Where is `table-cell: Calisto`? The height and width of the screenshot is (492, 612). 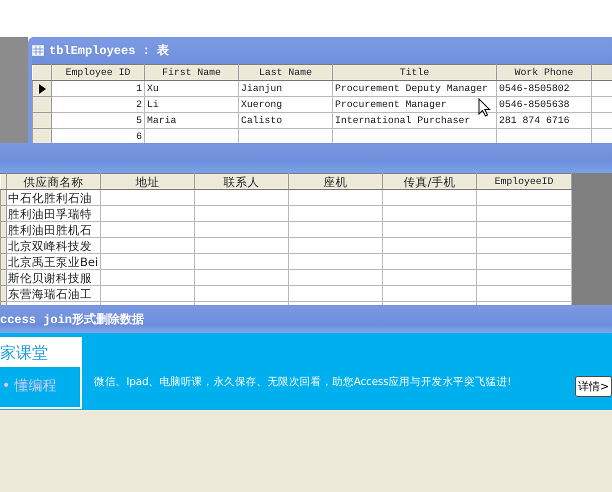
table-cell: Calisto is located at coordinates (261, 120).